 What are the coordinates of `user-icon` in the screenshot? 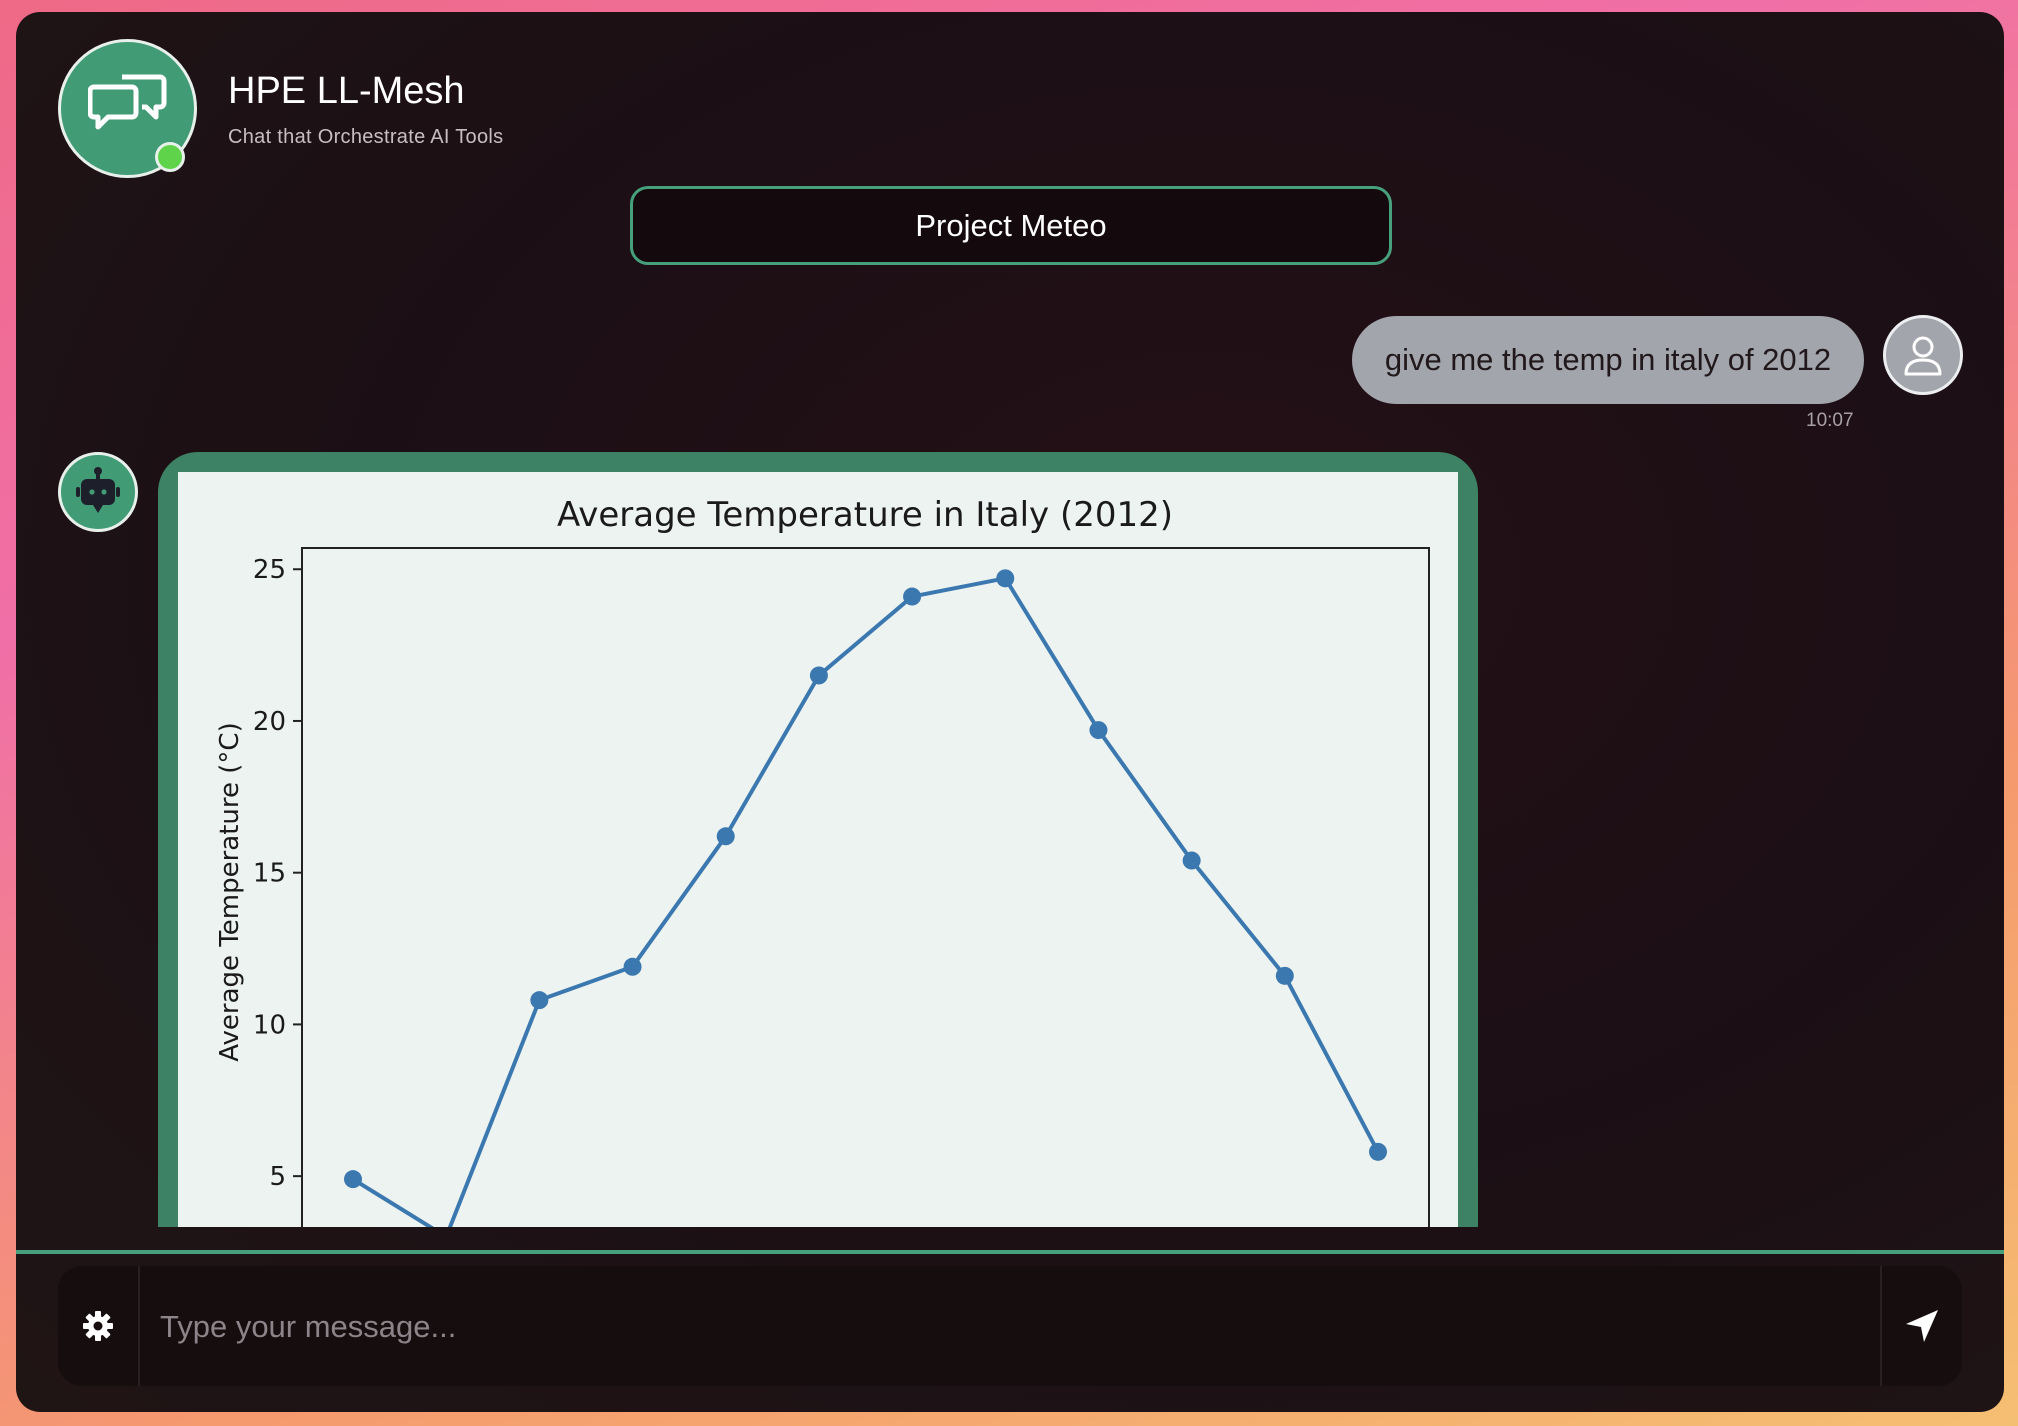 It's located at (1923, 356).